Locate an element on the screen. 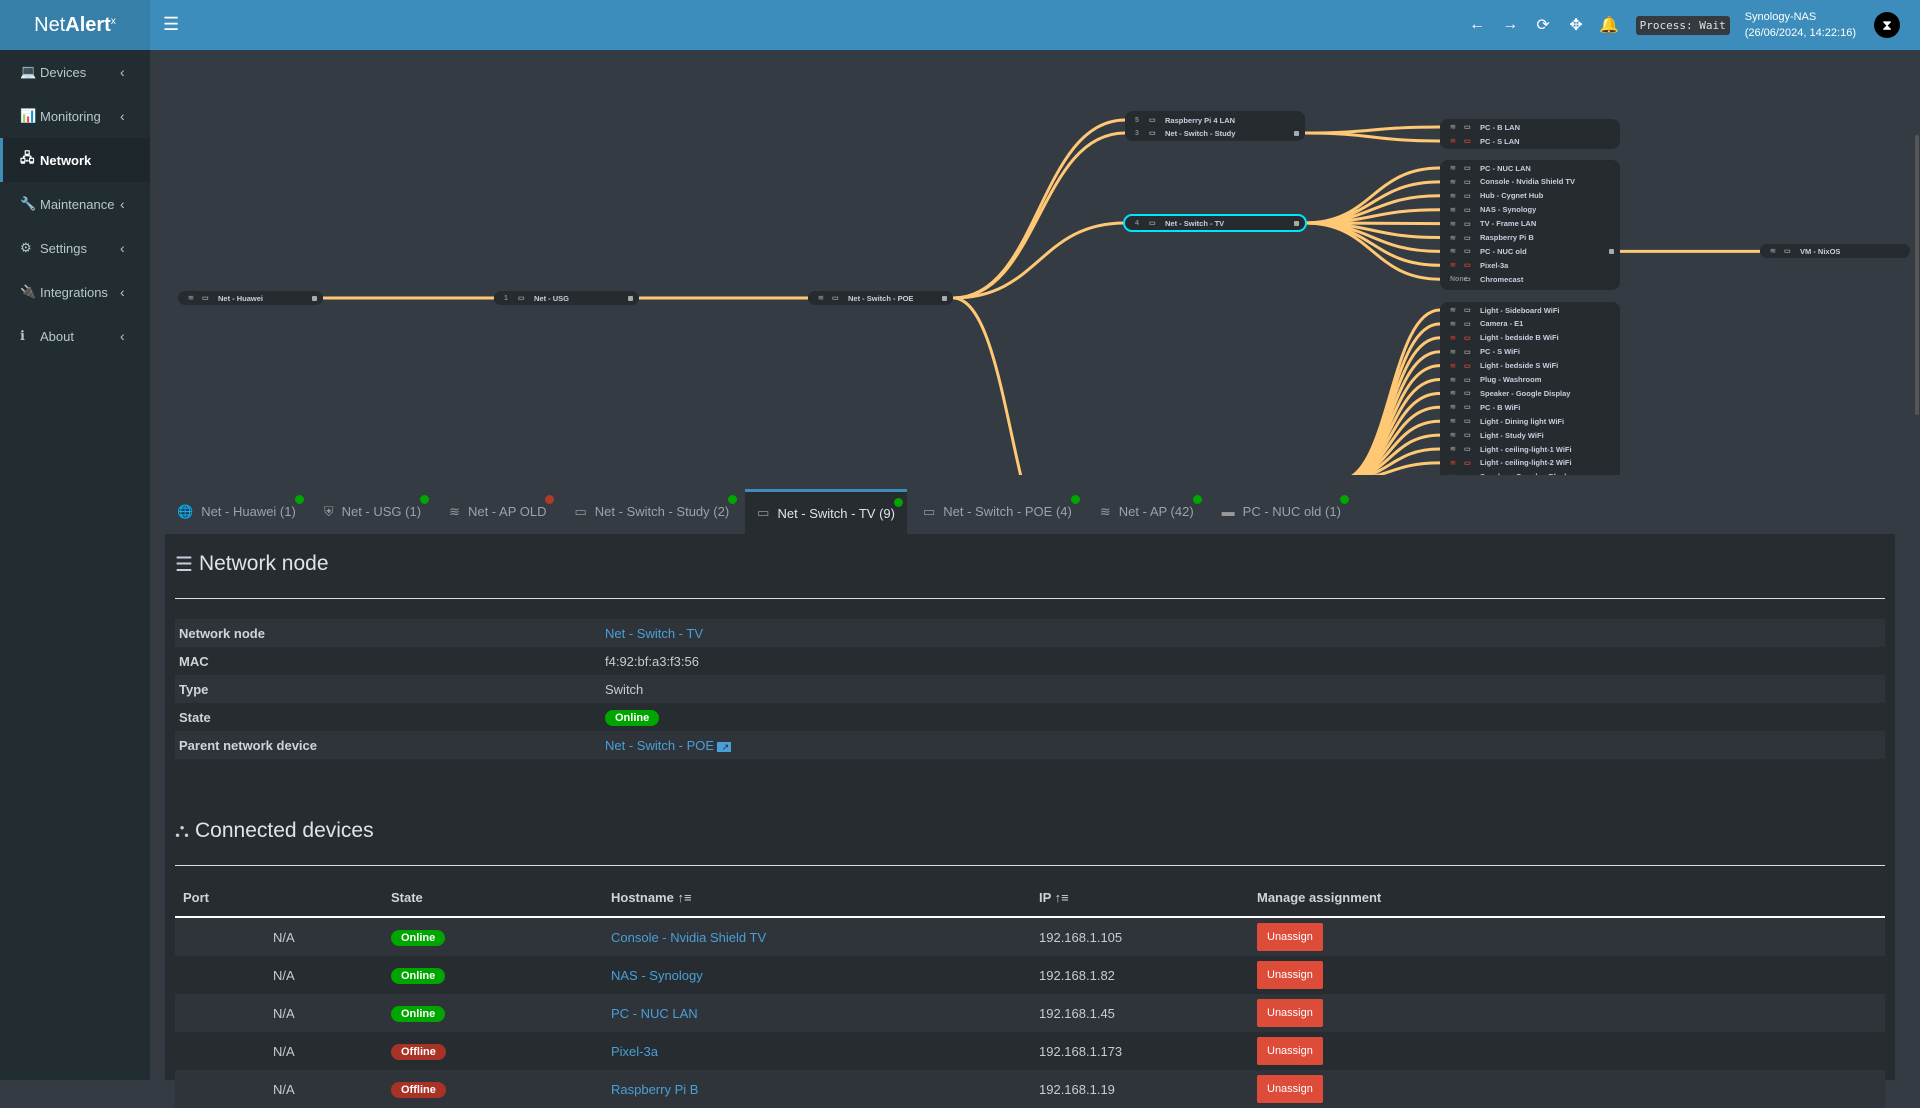 The height and width of the screenshot is (1108, 1920). tree-link is located at coordinates (1039, 209).